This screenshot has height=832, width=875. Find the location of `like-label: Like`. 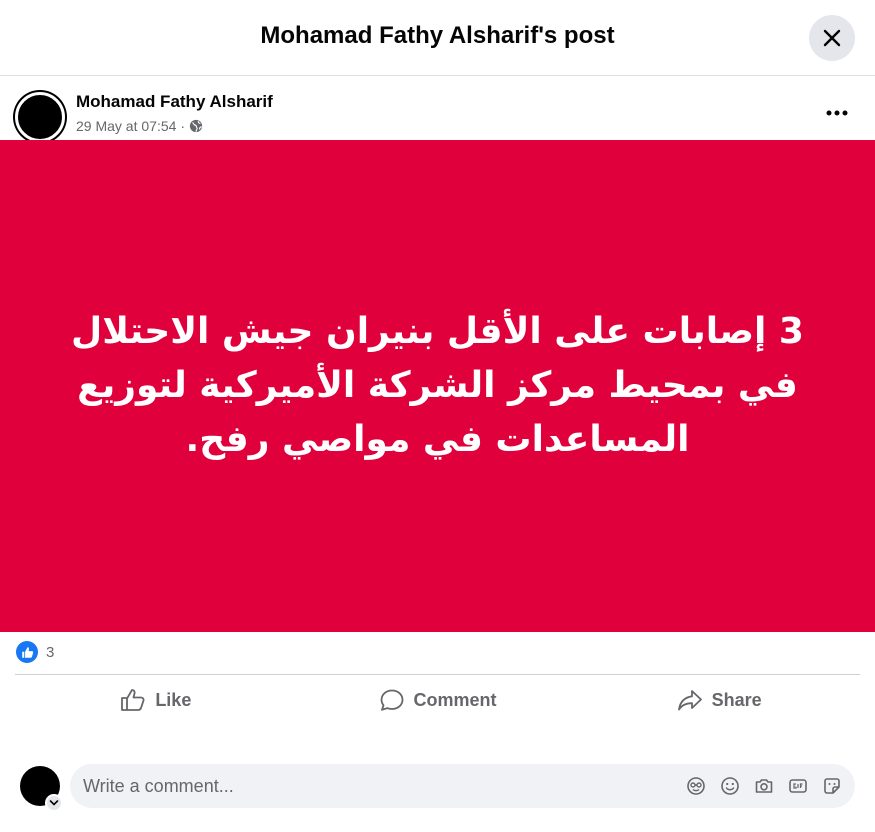

like-label: Like is located at coordinates (173, 699).